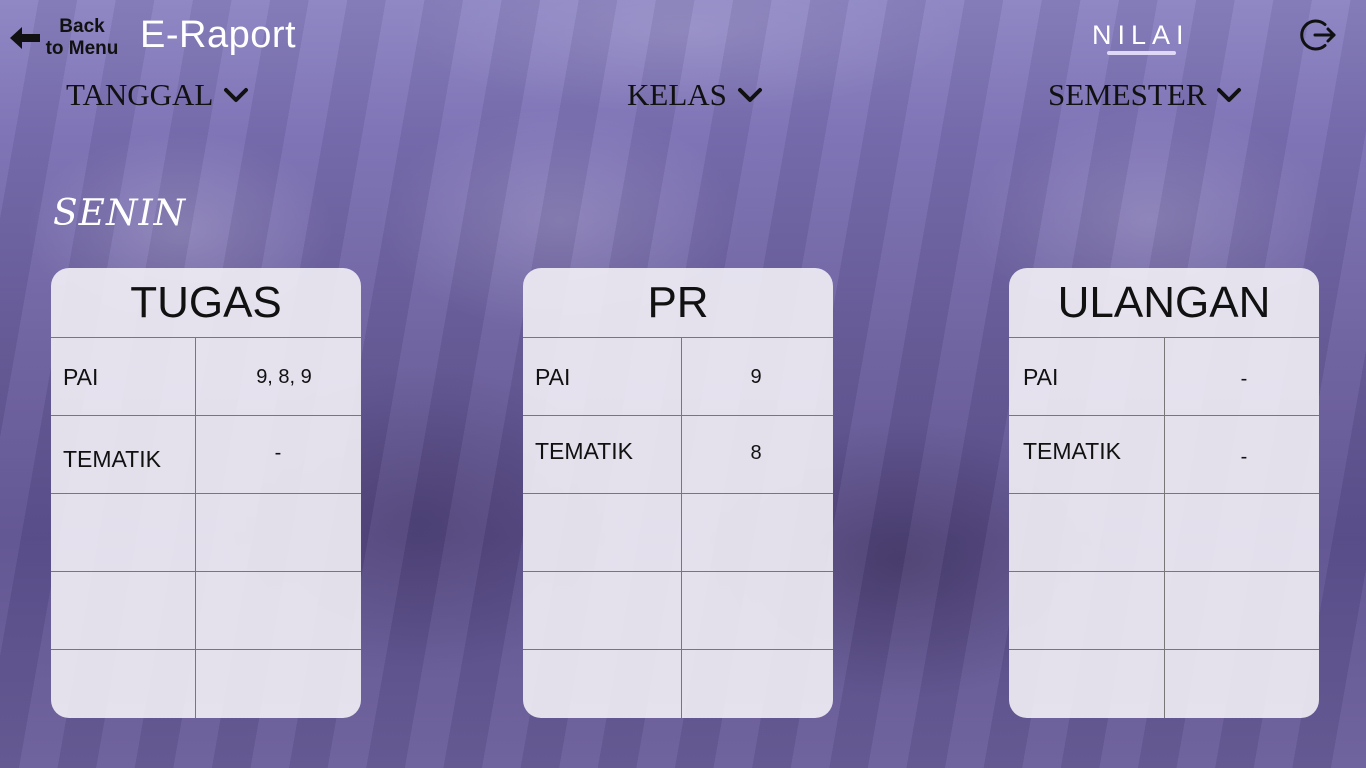 The width and height of the screenshot is (1366, 768). What do you see at coordinates (756, 453) in the screenshot?
I see `score-cell: 8` at bounding box center [756, 453].